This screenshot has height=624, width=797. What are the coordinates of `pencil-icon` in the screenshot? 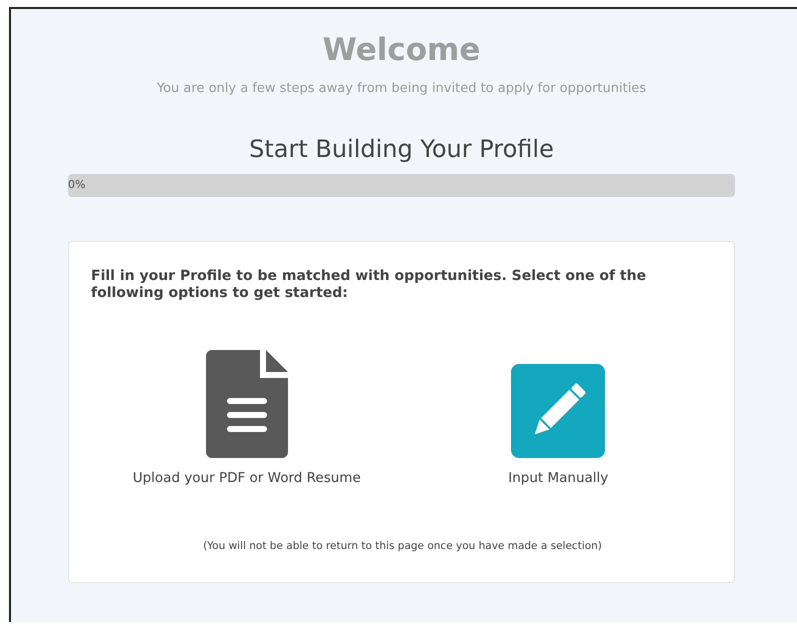 It's located at (558, 411).